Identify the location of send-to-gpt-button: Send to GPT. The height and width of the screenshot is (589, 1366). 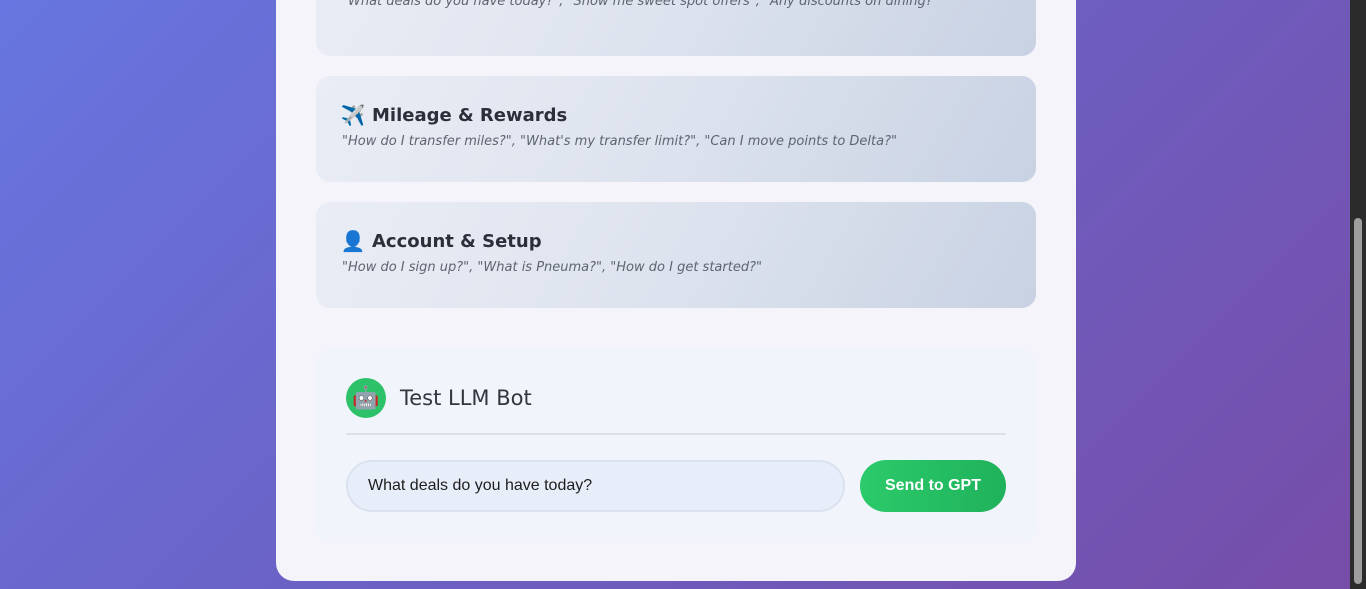
(933, 486).